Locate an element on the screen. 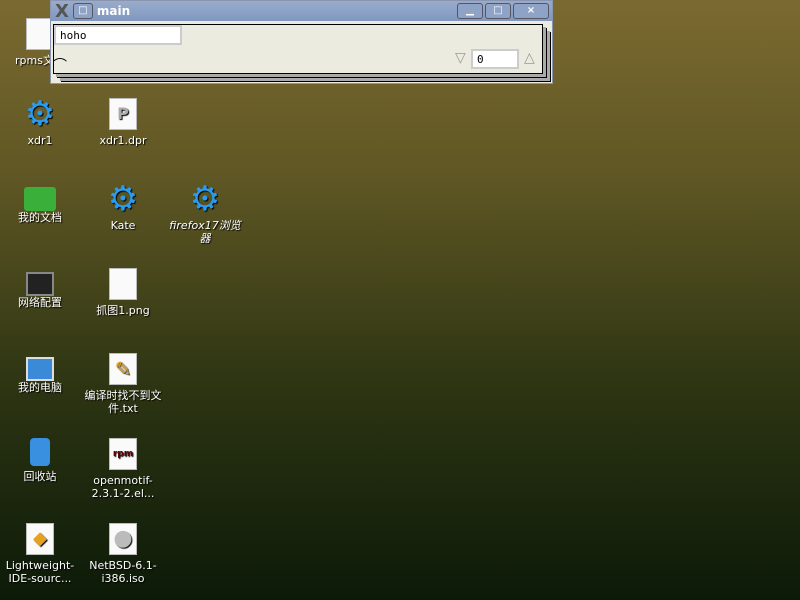 This screenshot has width=800, height=600. spin-up-button: △ is located at coordinates (529, 58).